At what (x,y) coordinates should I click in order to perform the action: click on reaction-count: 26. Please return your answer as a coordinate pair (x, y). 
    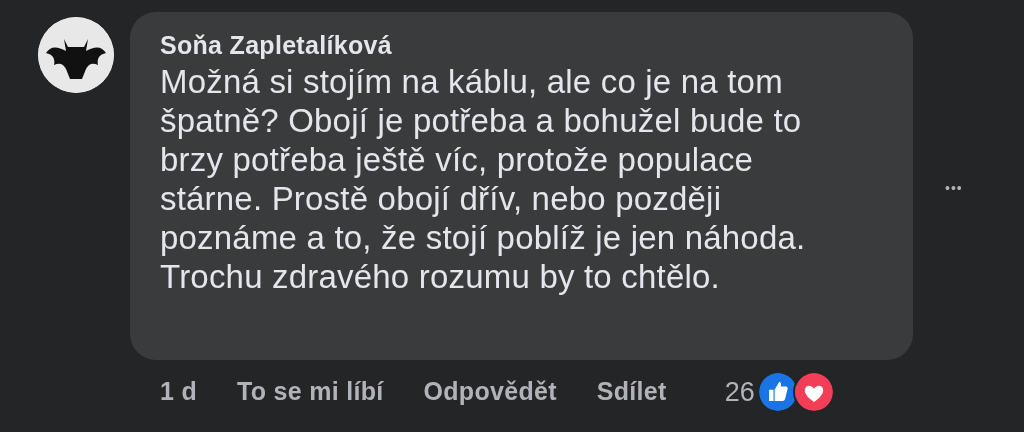
    Looking at the image, I should click on (739, 392).